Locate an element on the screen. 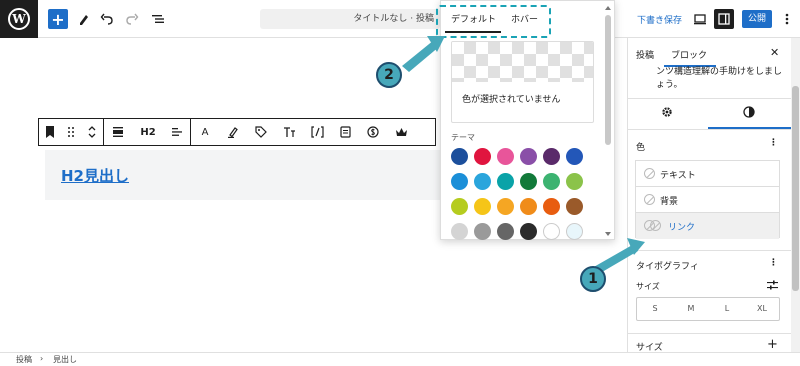 The width and height of the screenshot is (800, 366). breadcrumb-current: 見出し is located at coordinates (65, 359).